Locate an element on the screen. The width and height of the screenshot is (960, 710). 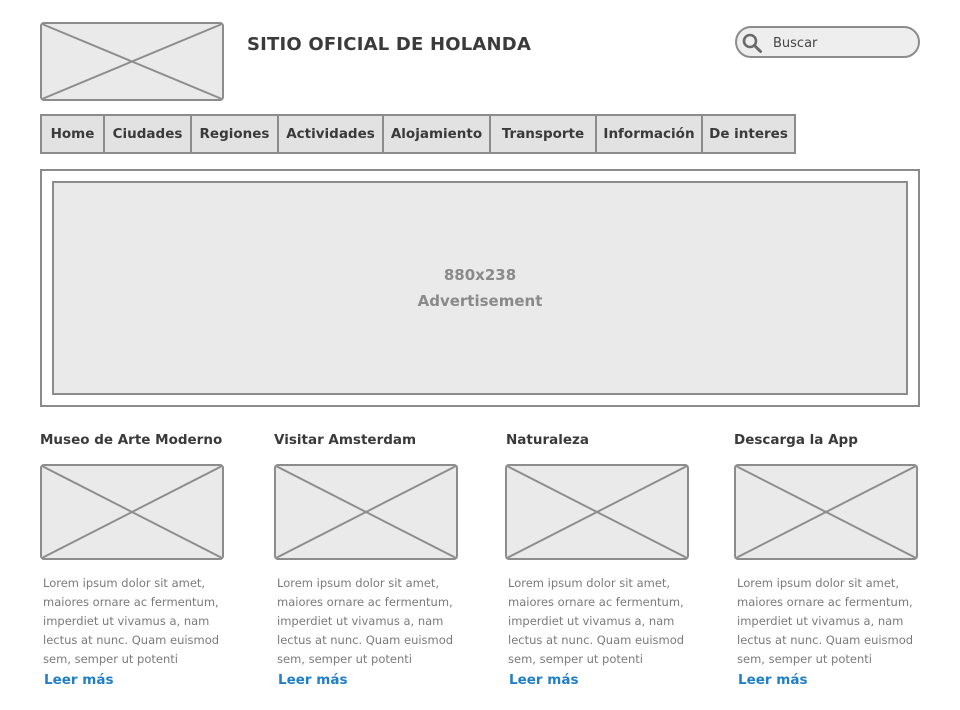
card-title: Naturaleza is located at coordinates (547, 440).